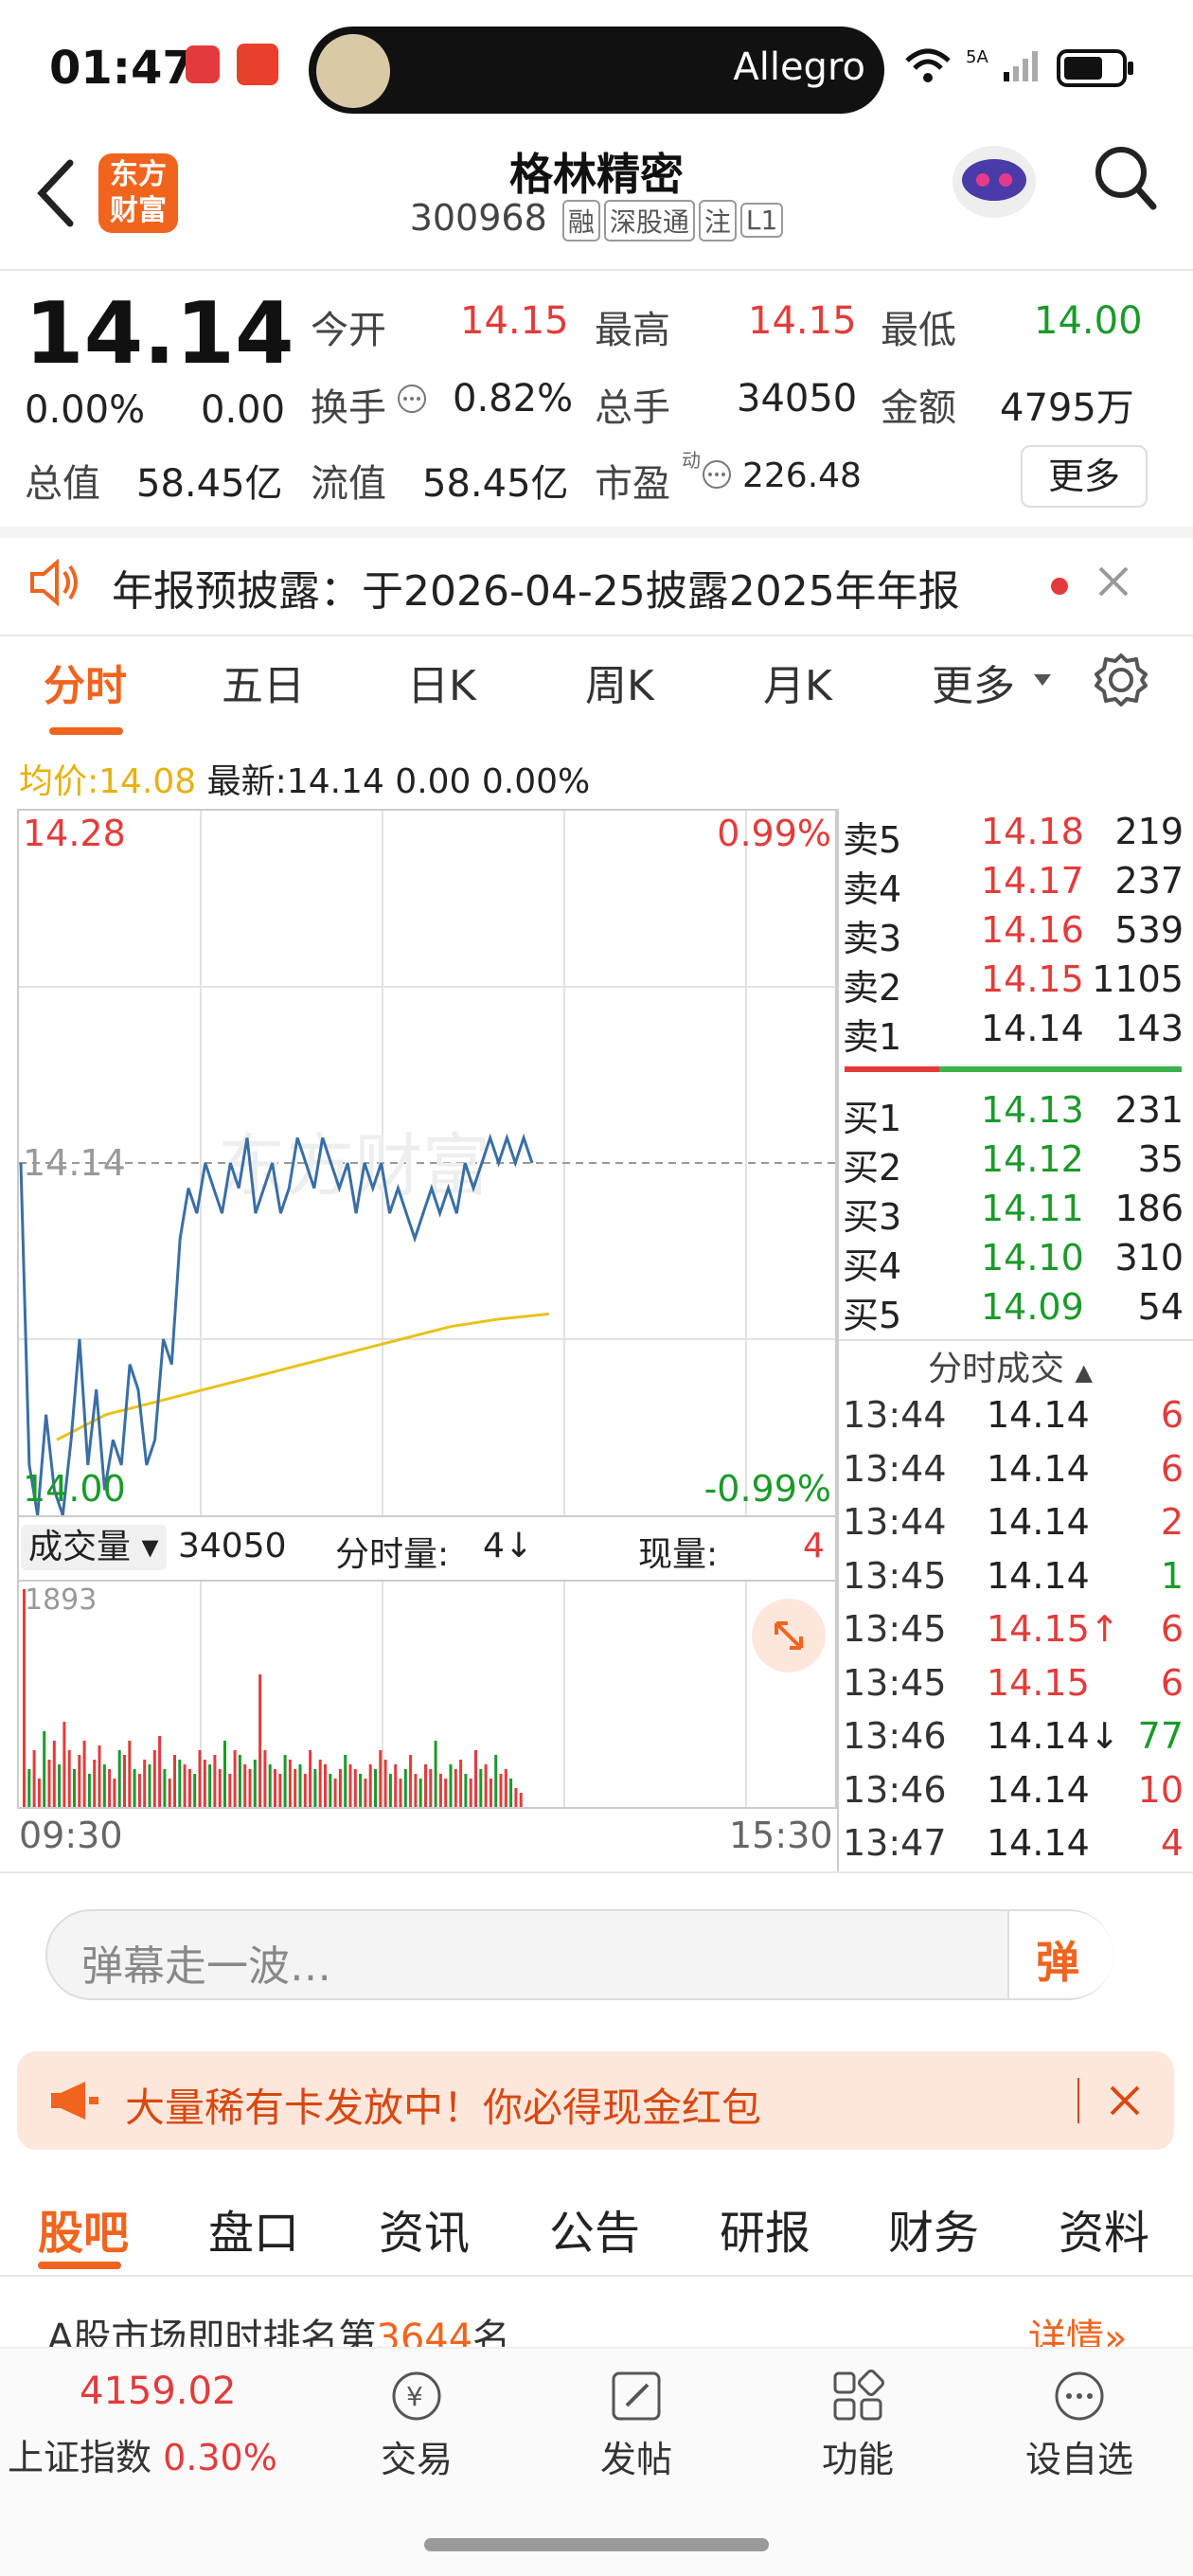  What do you see at coordinates (761, 220) in the screenshot?
I see `tag-level: L1` at bounding box center [761, 220].